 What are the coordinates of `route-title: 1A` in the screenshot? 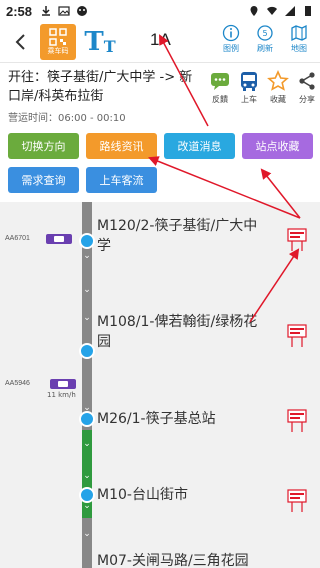 It's located at (160, 39).